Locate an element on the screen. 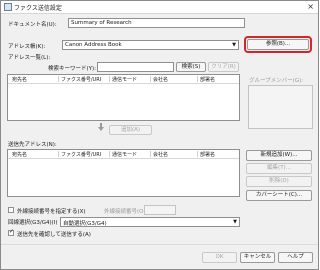 Image resolution: width=320 pixels, height=270 pixels. ok-button: OK is located at coordinates (219, 257).